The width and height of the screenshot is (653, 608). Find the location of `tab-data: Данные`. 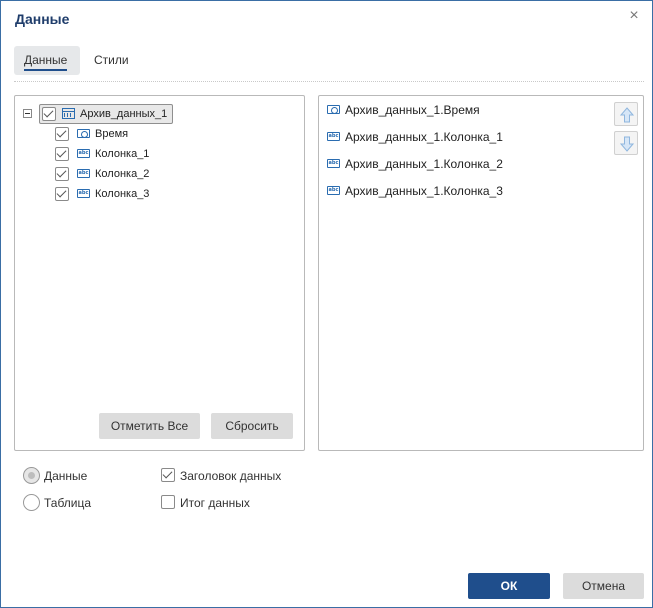

tab-data: Данные is located at coordinates (47, 60).